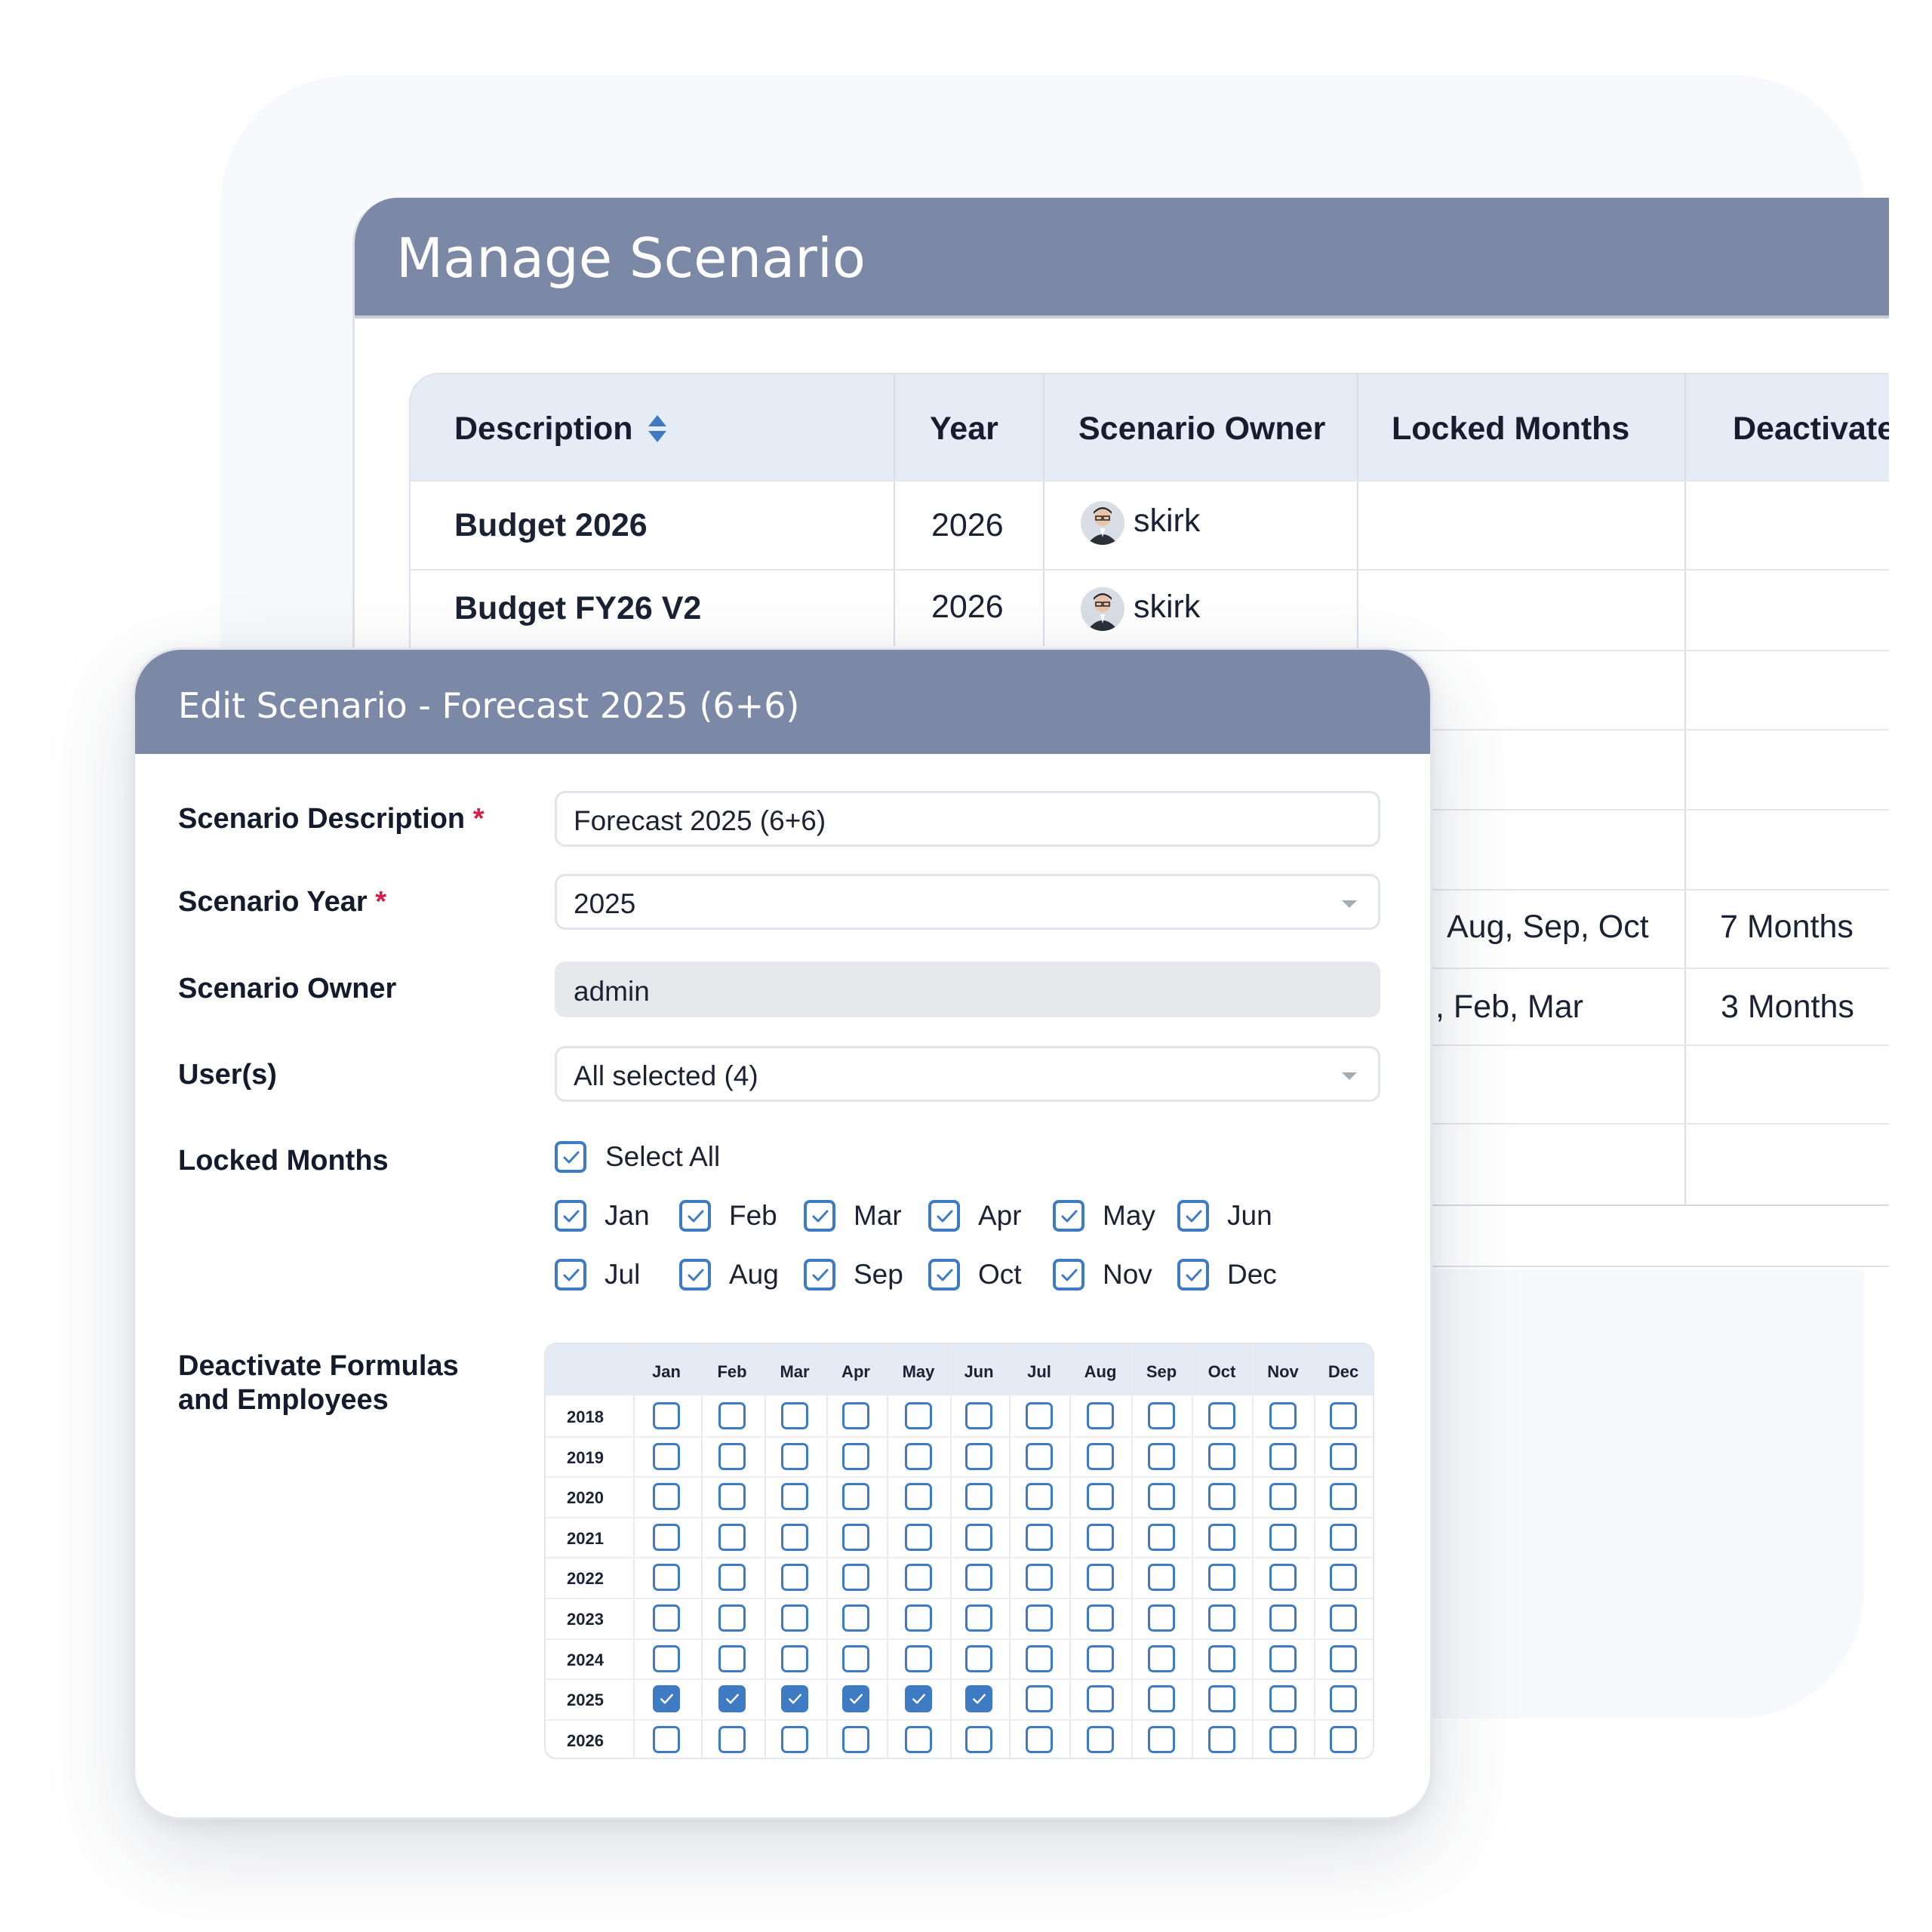 The height and width of the screenshot is (1932, 1932). What do you see at coordinates (732, 1739) in the screenshot?
I see `deactivate-checkbox-2026-feb` at bounding box center [732, 1739].